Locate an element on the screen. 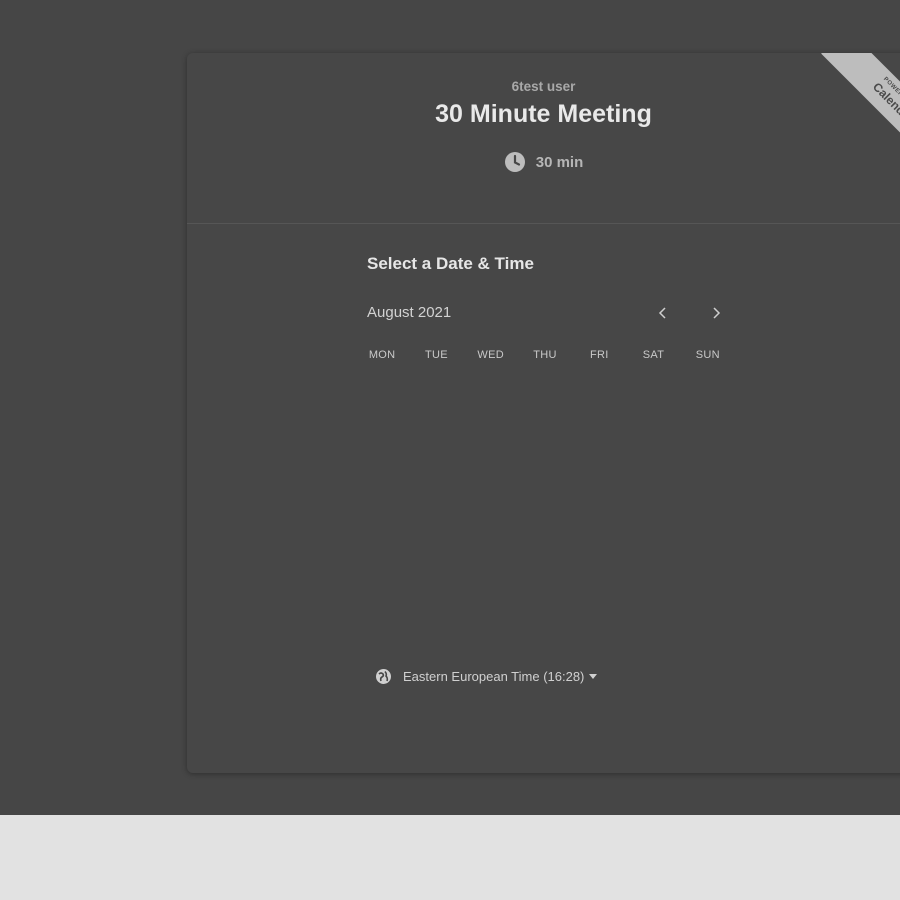 This screenshot has width=900, height=900. globe-icon is located at coordinates (383, 676).